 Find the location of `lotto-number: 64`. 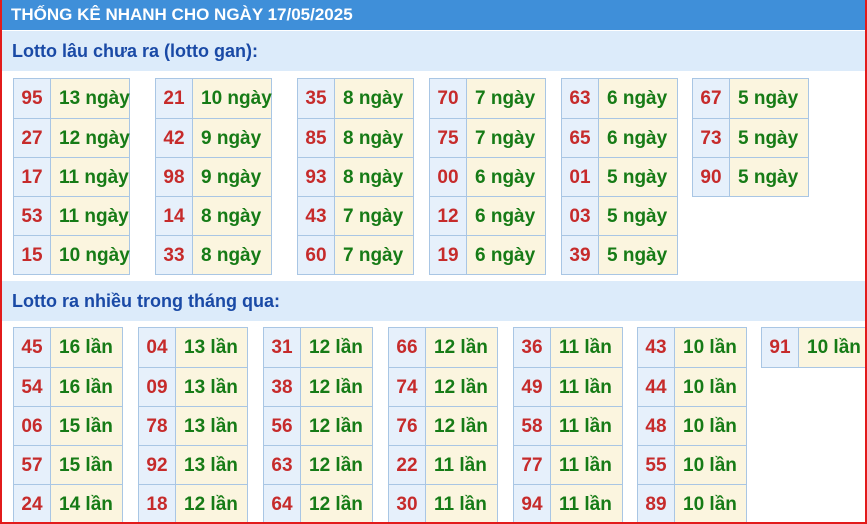

lotto-number: 64 is located at coordinates (282, 503).